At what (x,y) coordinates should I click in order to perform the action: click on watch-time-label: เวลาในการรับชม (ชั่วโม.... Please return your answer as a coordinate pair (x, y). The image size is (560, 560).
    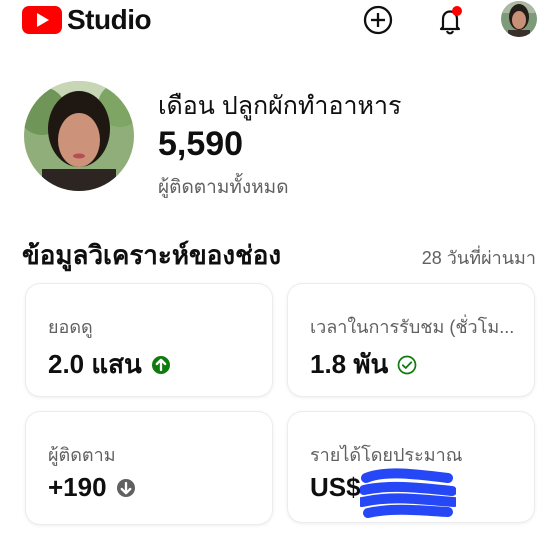
    Looking at the image, I should click on (412, 327).